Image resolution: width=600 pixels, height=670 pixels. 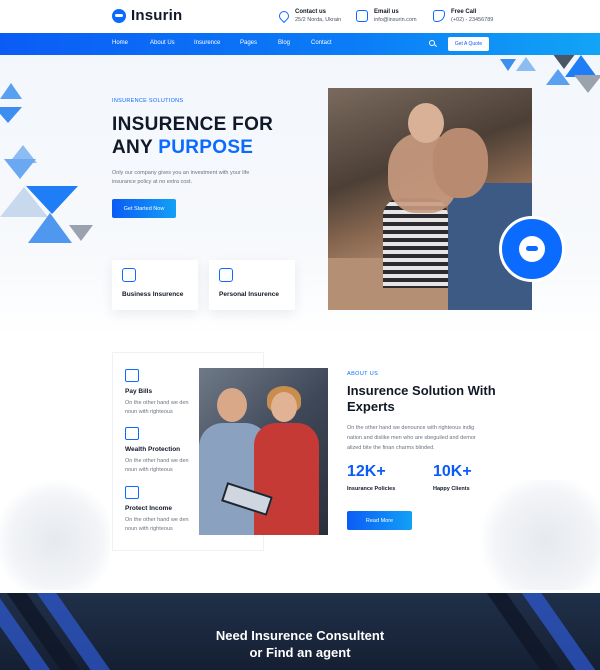 I want to click on hero-title-line1: INSURENCE FOR, so click(x=193, y=124).